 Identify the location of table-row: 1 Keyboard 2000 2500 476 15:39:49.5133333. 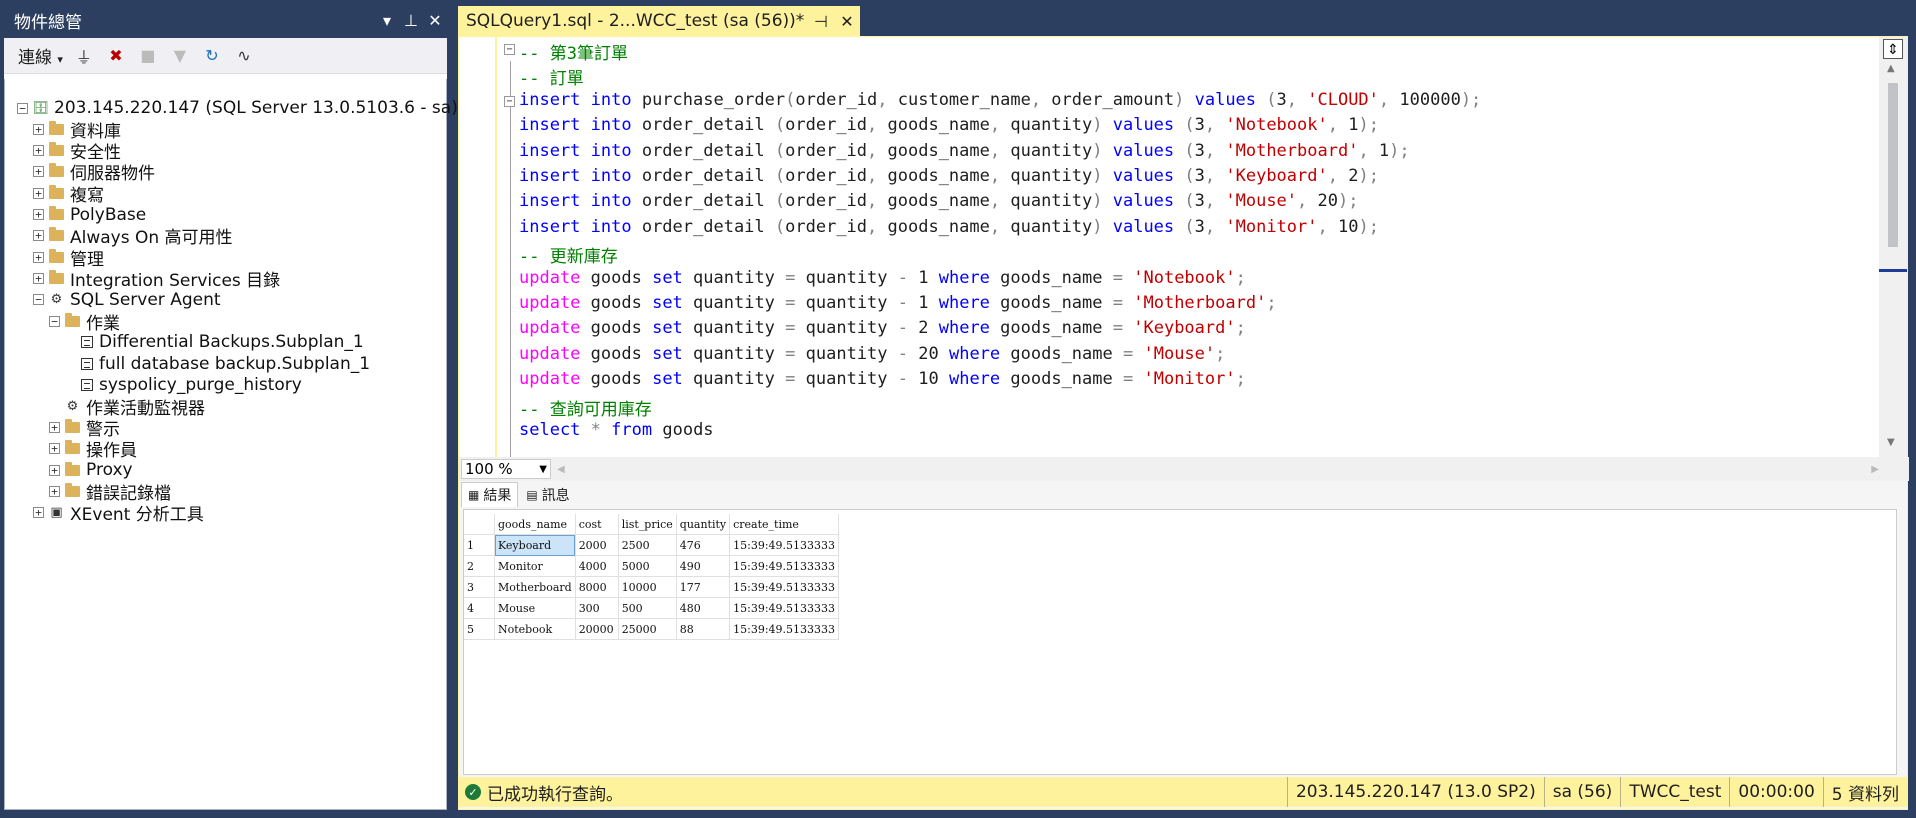
(652, 545).